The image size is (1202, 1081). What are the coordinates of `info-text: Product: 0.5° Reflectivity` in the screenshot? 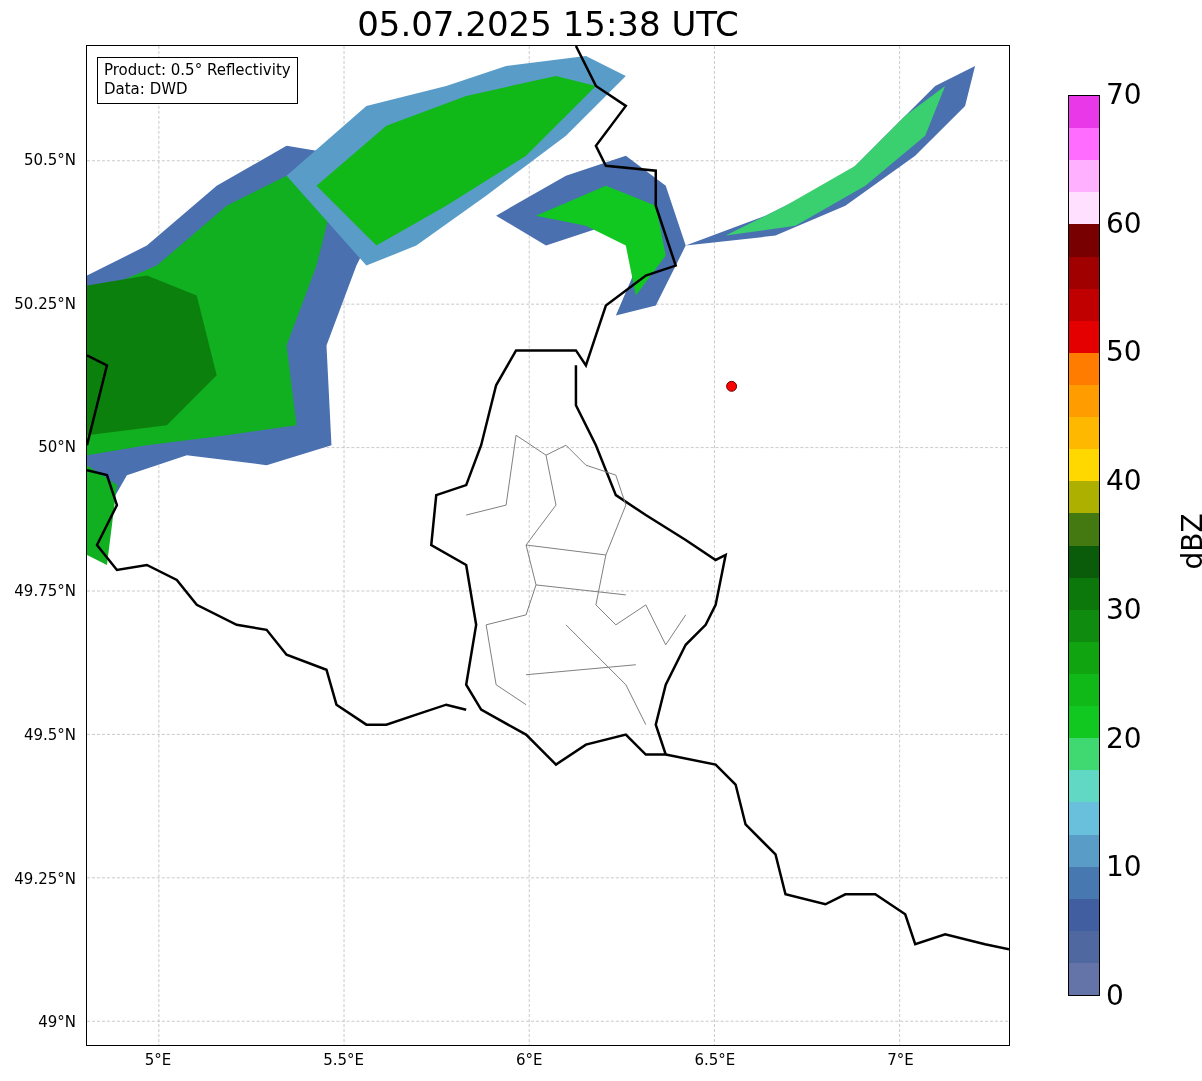 It's located at (197, 70).